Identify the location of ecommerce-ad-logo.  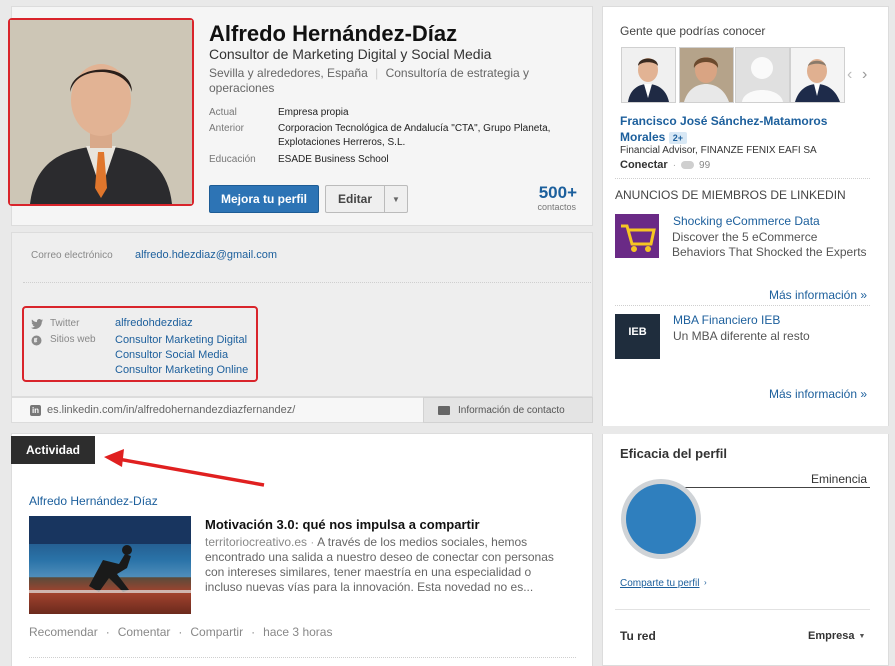
(637, 236).